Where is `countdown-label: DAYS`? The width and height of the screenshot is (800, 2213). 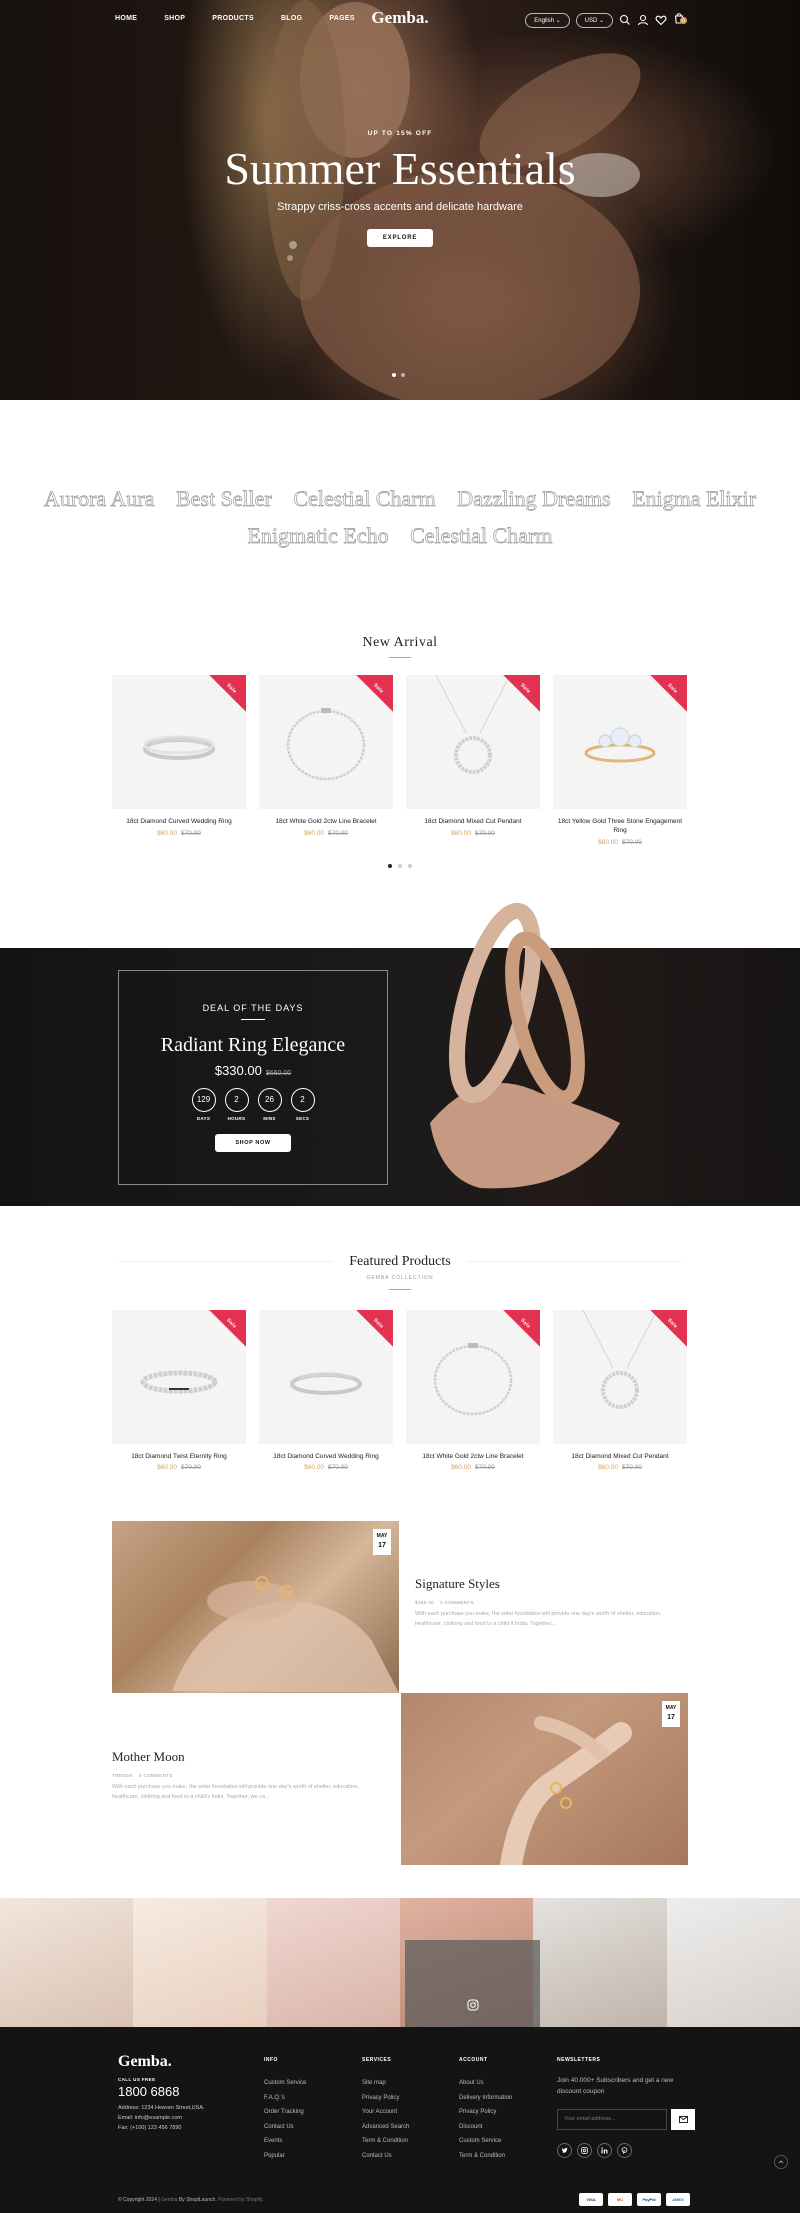 countdown-label: DAYS is located at coordinates (203, 1118).